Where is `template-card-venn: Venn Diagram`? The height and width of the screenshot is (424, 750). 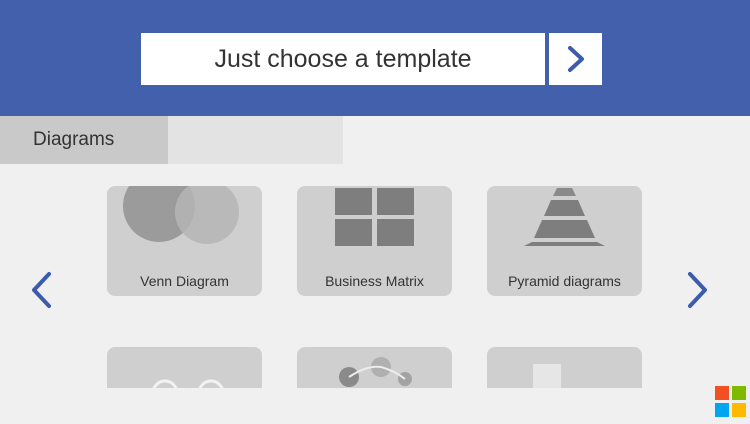
template-card-venn: Venn Diagram is located at coordinates (184, 241).